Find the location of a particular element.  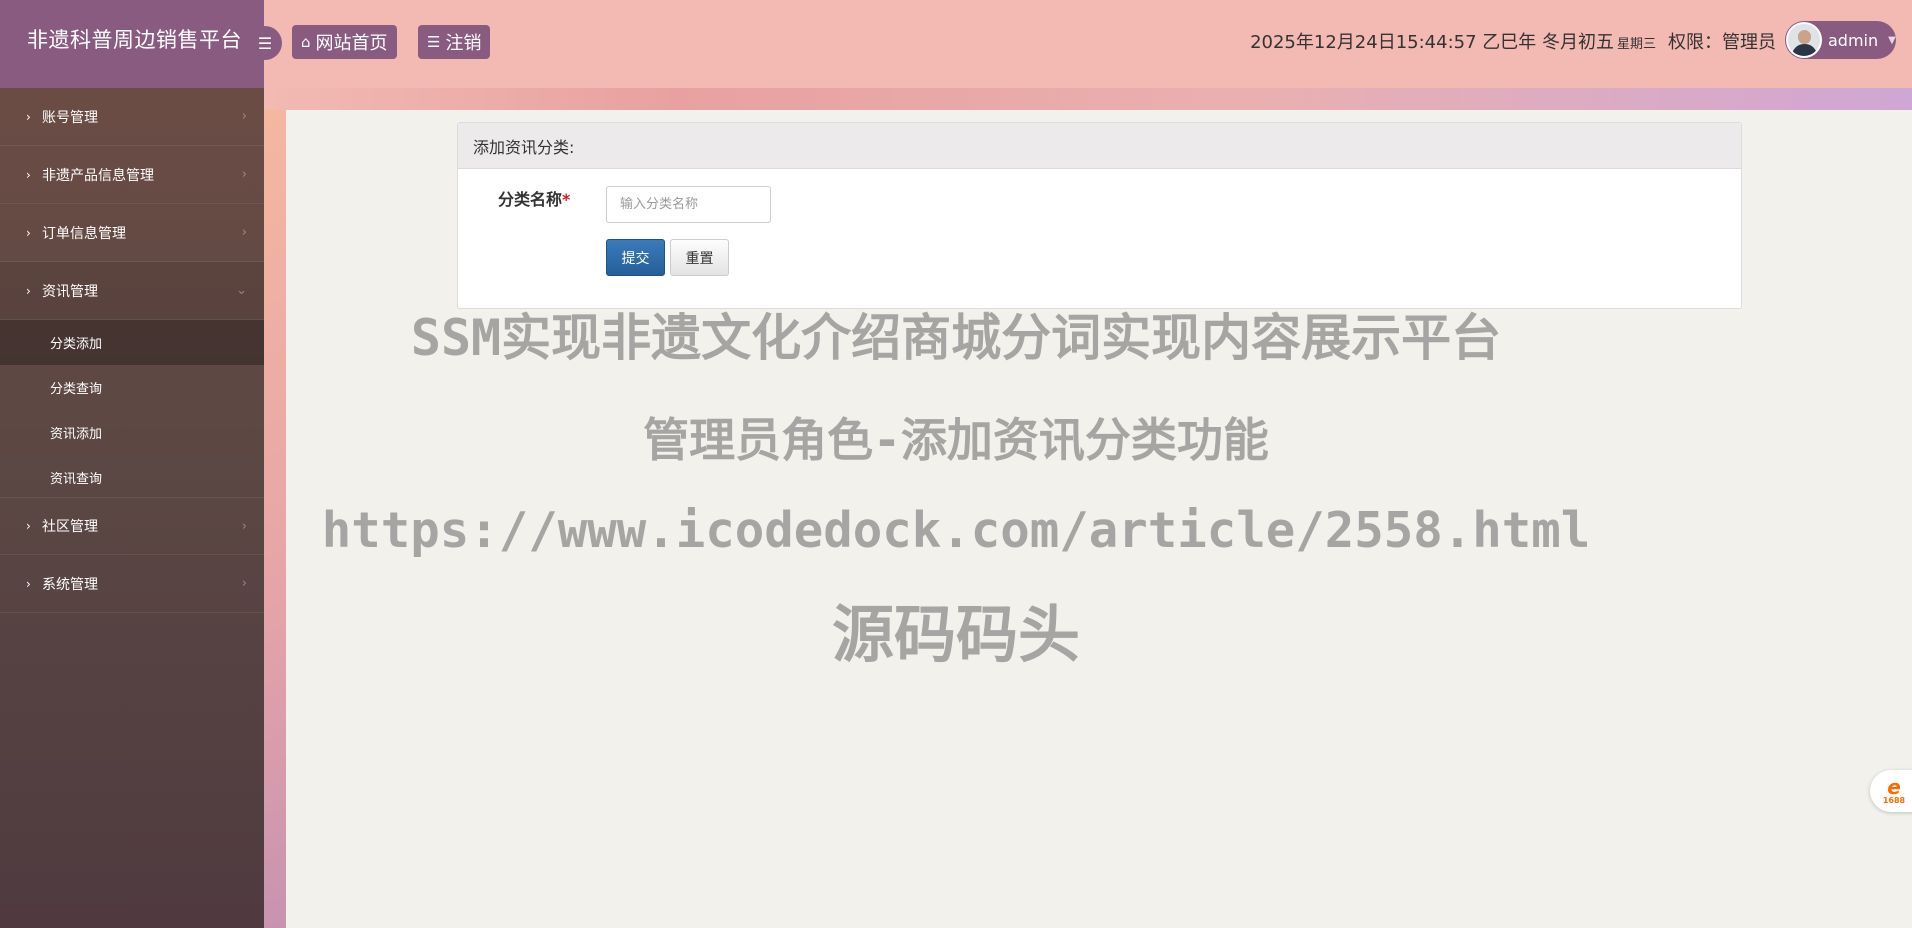

sidebar-subitem-news-add: 资讯添加 is located at coordinates (132, 432).